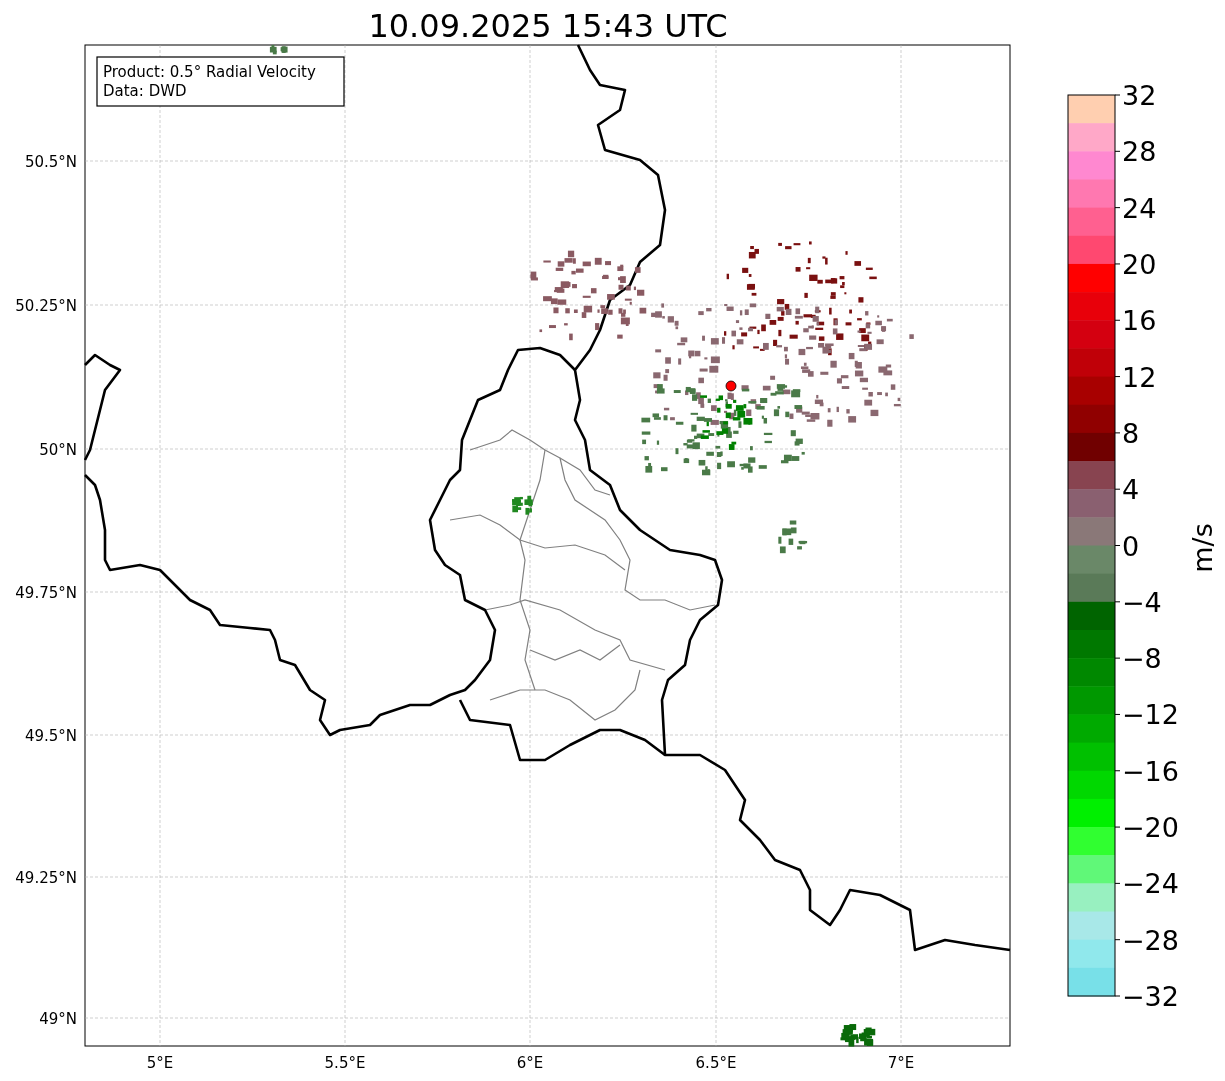 Image resolution: width=1225 pixels, height=1081 pixels. What do you see at coordinates (548, 26) in the screenshot?
I see `chart-title: 10.09.2025 15:43 UTC` at bounding box center [548, 26].